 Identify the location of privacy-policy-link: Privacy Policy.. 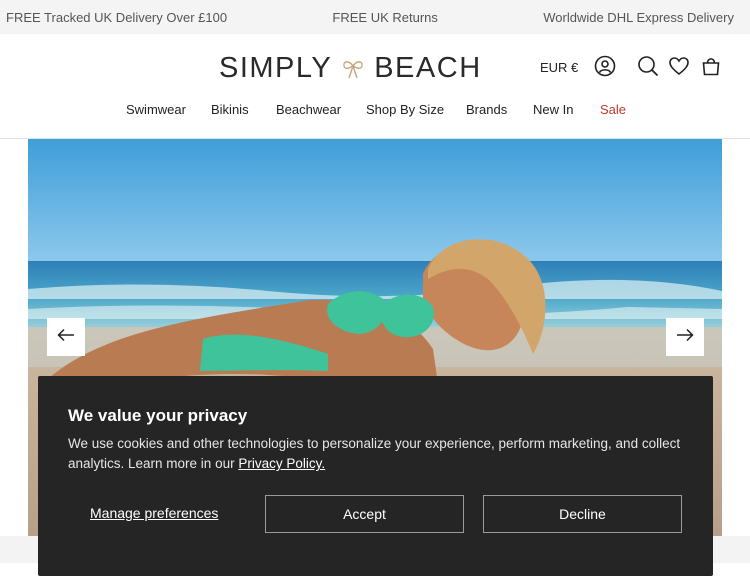
(281, 463).